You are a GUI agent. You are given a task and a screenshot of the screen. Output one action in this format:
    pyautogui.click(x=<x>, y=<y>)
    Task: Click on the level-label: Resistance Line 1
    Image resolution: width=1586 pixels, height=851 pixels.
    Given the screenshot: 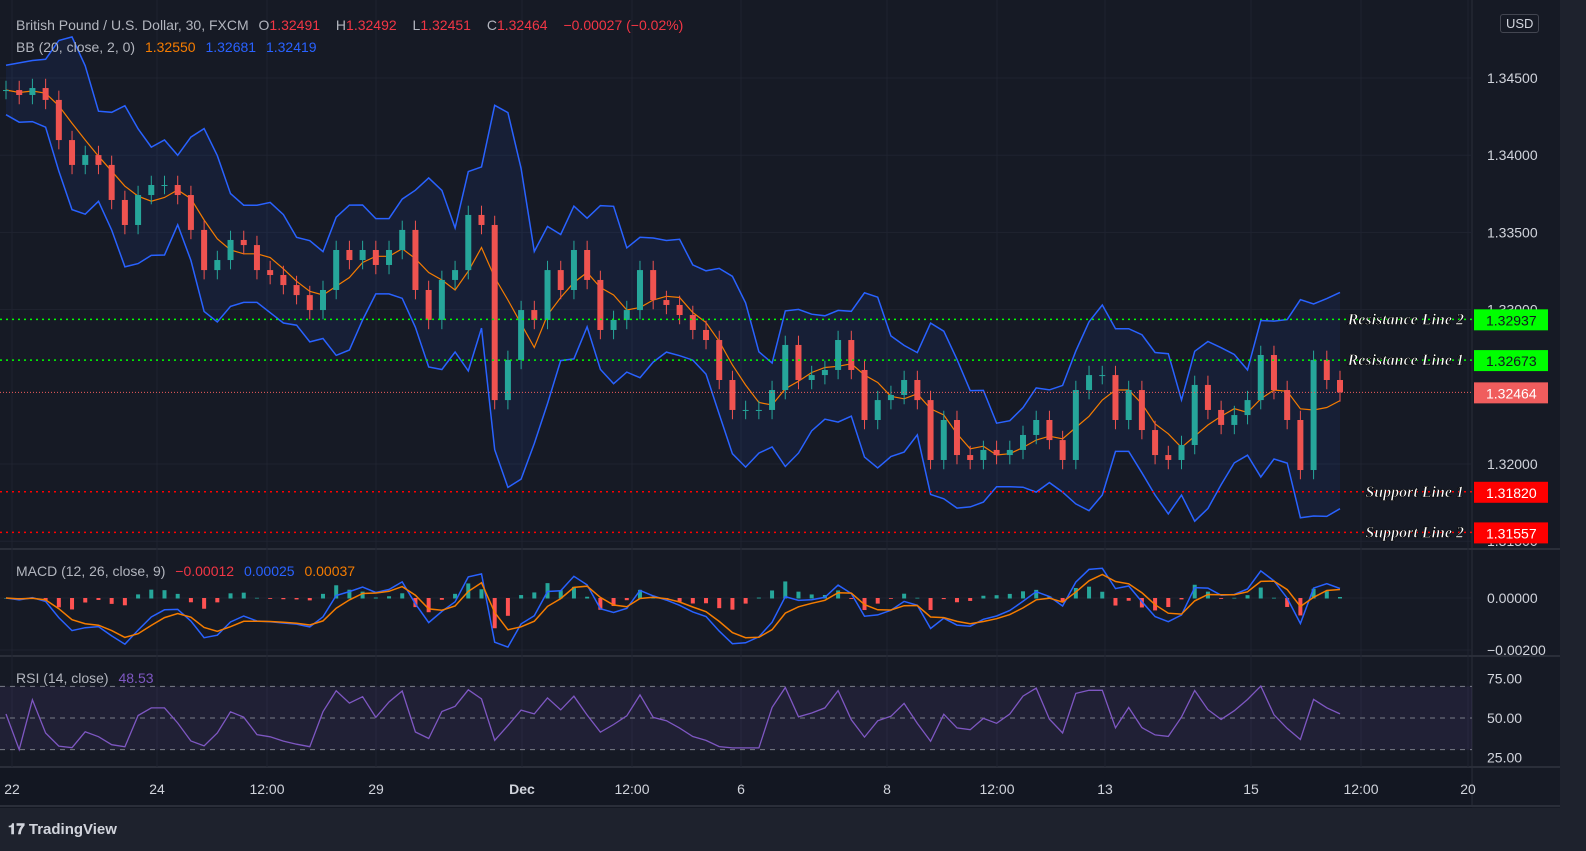 What is the action you would take?
    pyautogui.click(x=1405, y=360)
    